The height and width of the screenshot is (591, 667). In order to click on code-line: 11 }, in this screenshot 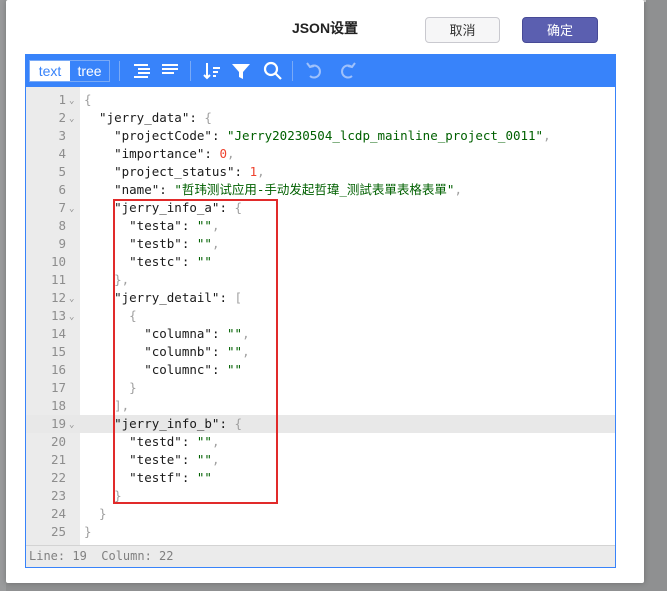, I will do `click(320, 280)`.